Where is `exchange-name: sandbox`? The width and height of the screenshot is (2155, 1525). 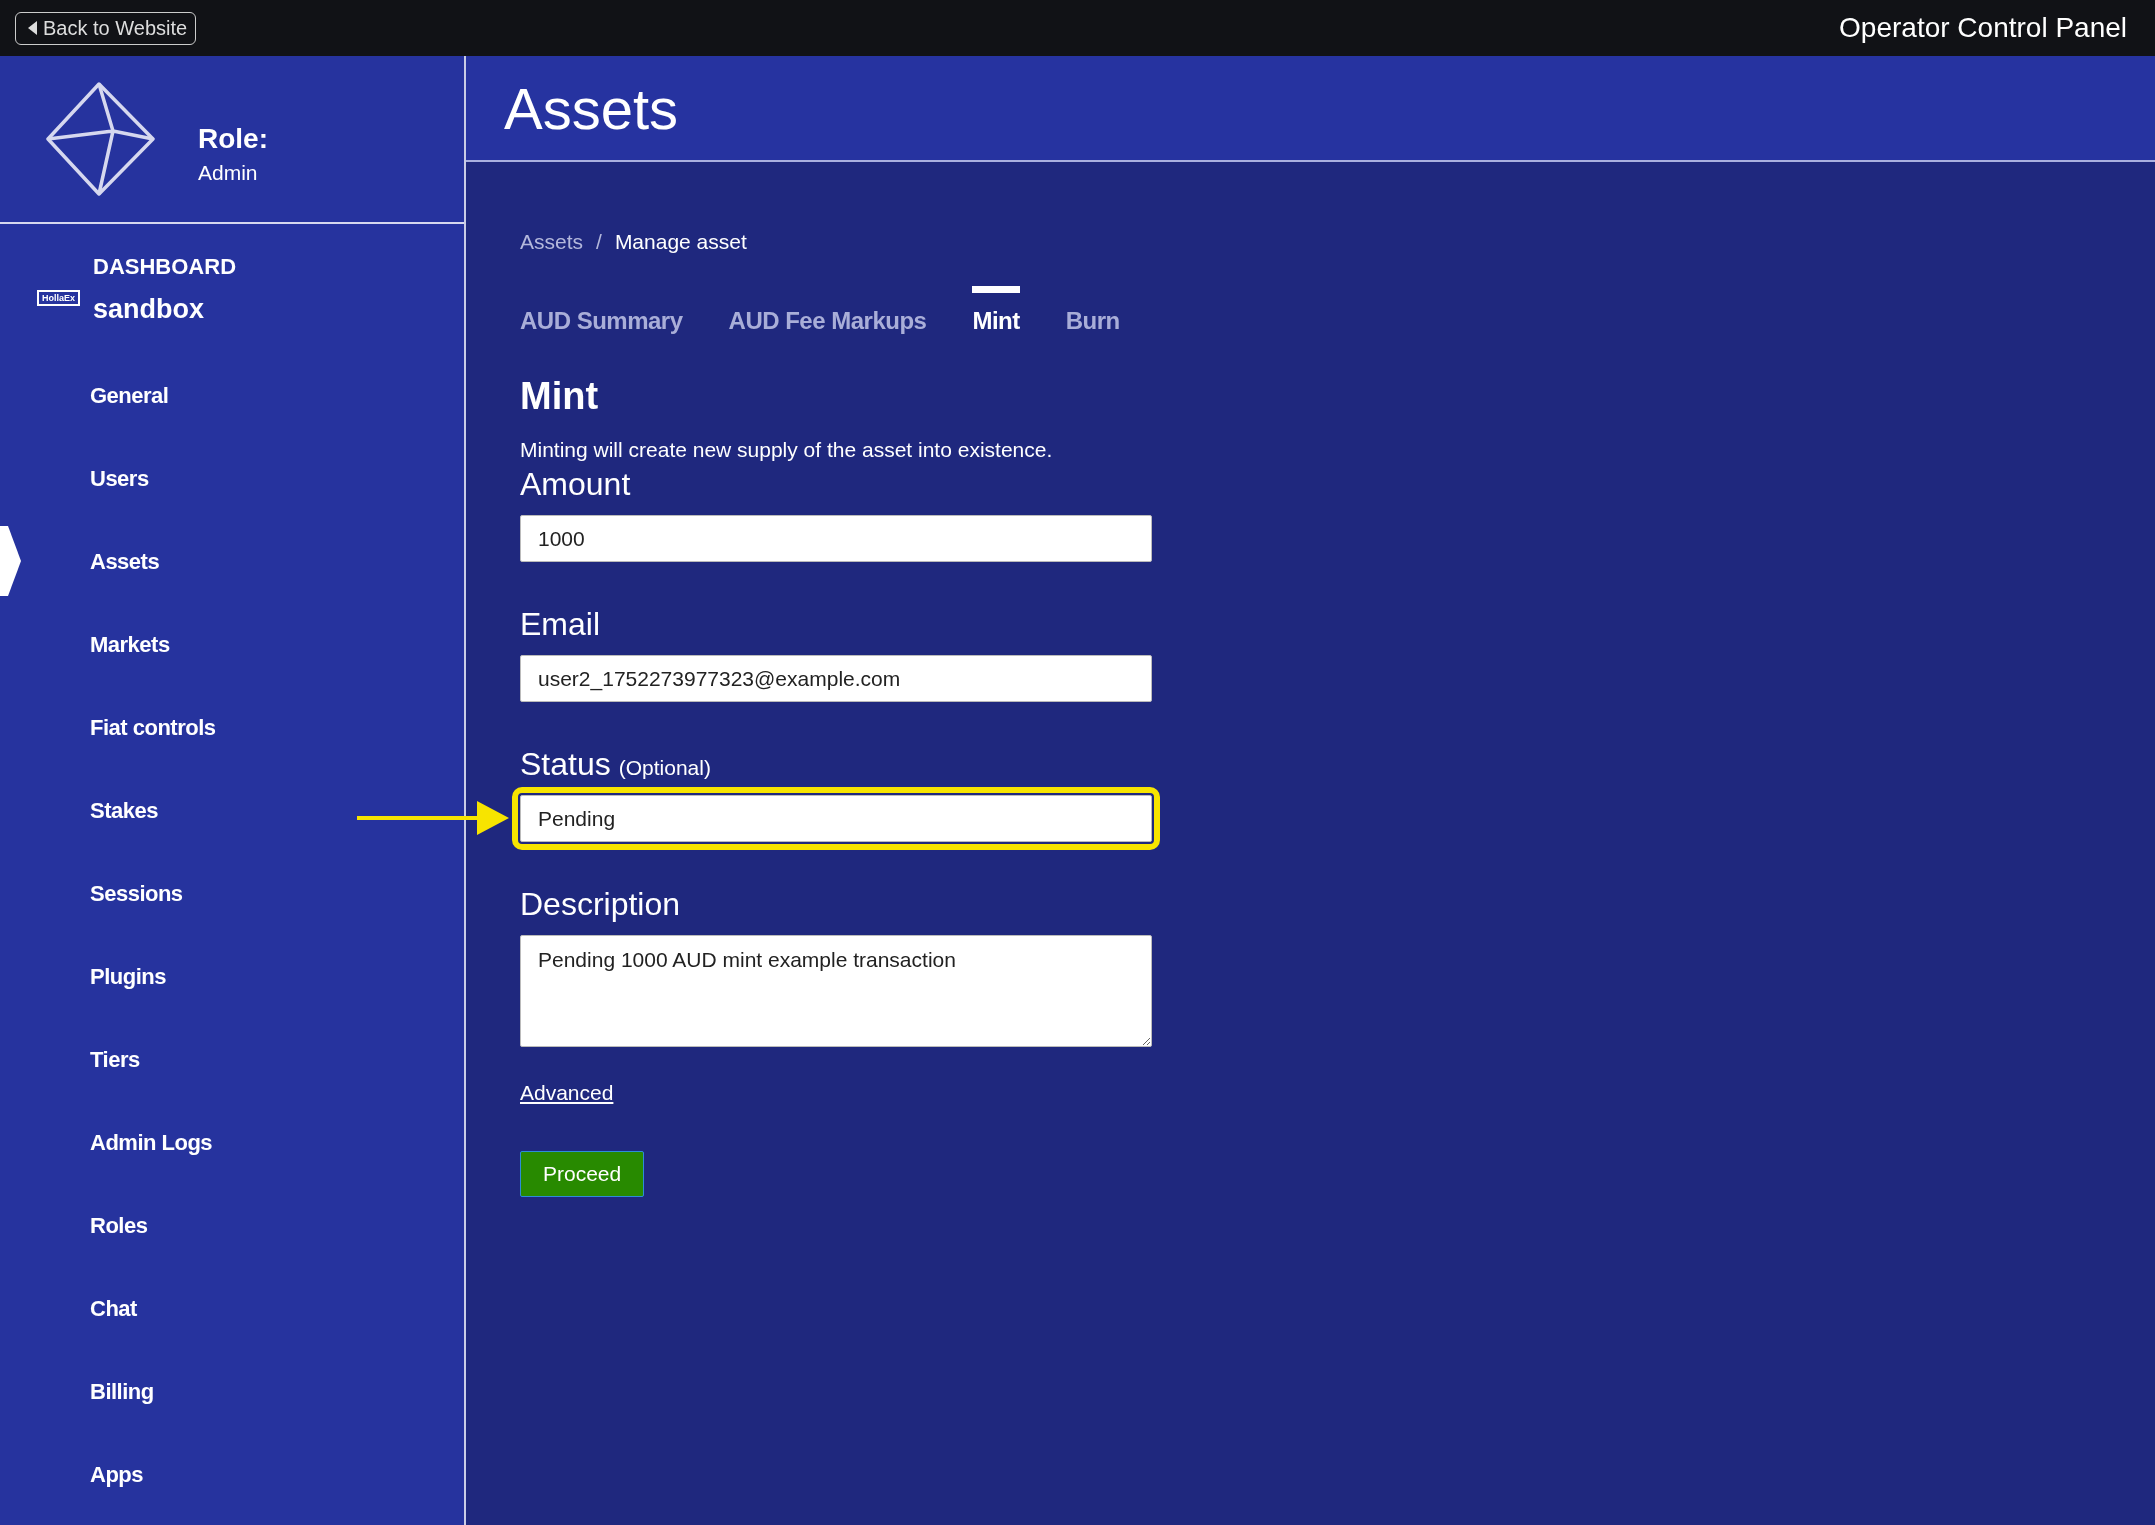 exchange-name: sandbox is located at coordinates (149, 309).